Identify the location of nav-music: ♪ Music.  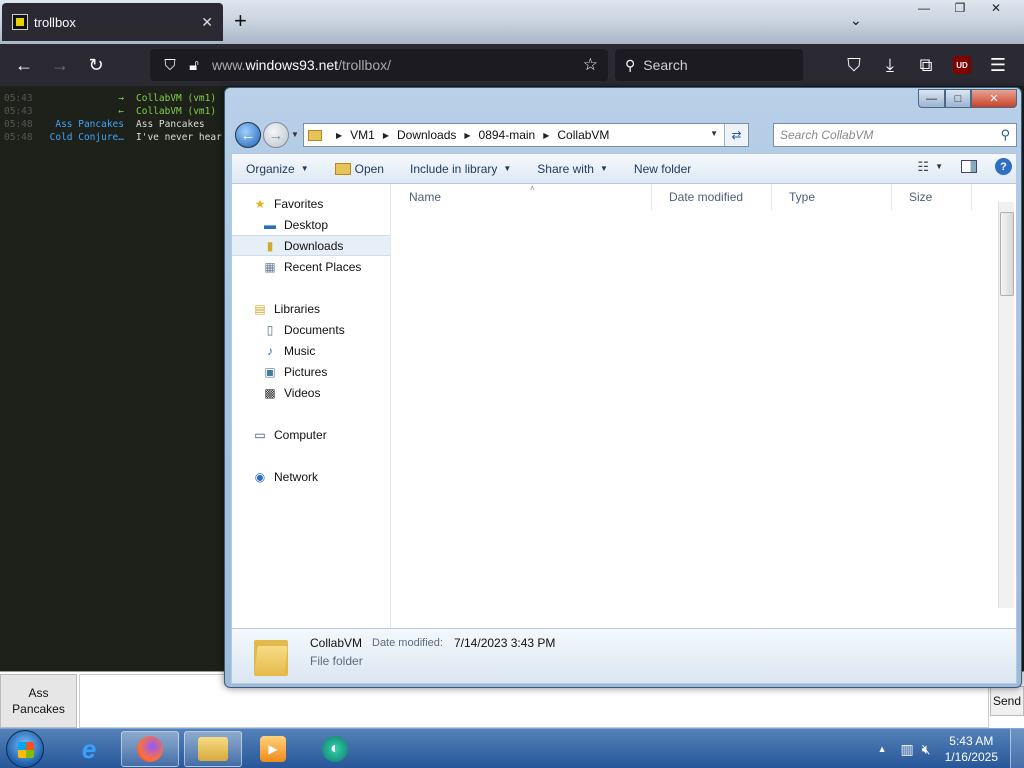
(311, 350).